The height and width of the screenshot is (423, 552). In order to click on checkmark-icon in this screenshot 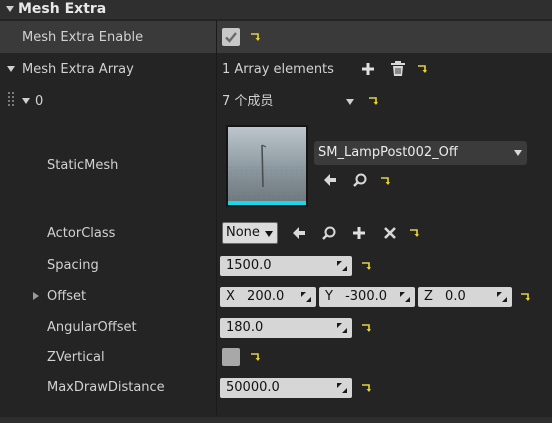, I will do `click(231, 37)`.